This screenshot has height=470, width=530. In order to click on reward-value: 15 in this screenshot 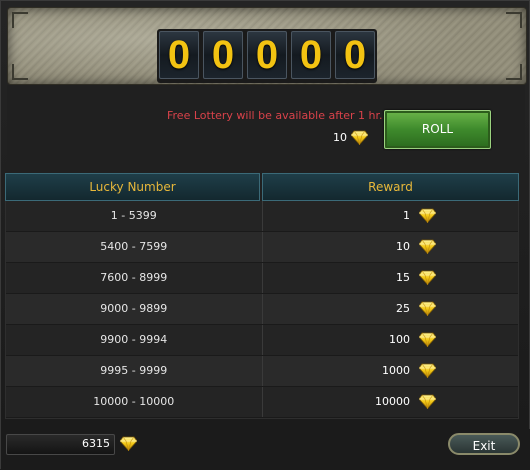, I will do `click(403, 277)`.